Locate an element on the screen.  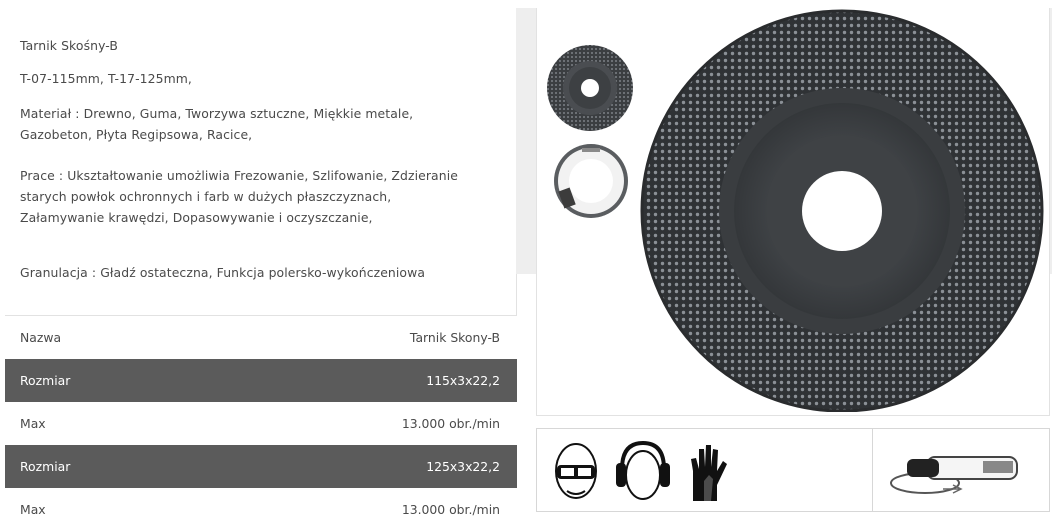
spec-row-name: Nazwa Tarnik Skony-B is located at coordinates (261, 337).